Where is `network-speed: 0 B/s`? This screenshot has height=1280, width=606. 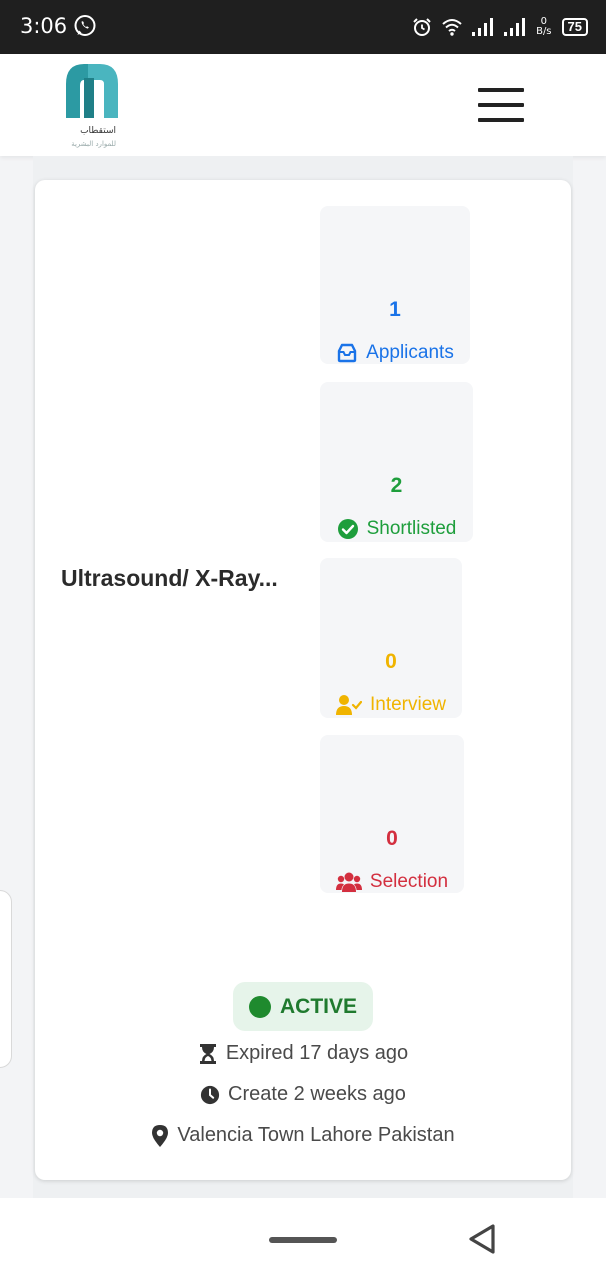 network-speed: 0 B/s is located at coordinates (543, 27).